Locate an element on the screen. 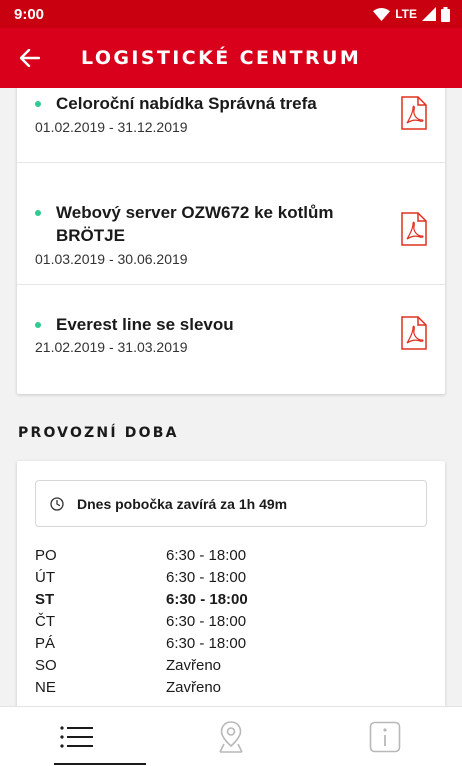 The image size is (462, 766). wifi-icon is located at coordinates (382, 14).